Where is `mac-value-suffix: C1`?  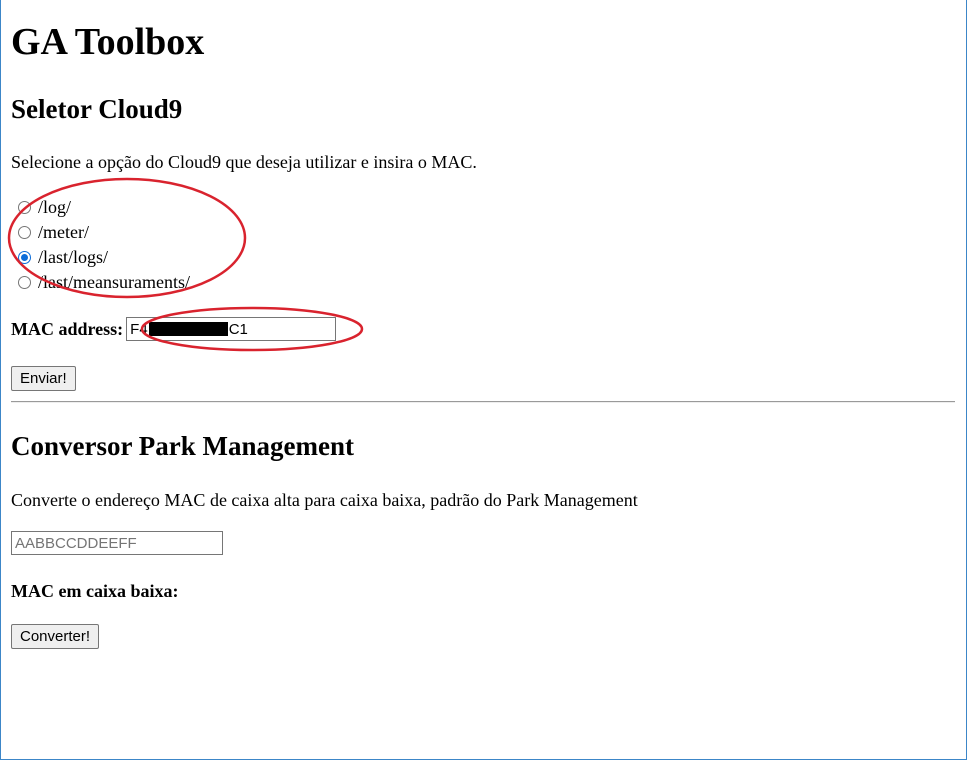 mac-value-suffix: C1 is located at coordinates (238, 329).